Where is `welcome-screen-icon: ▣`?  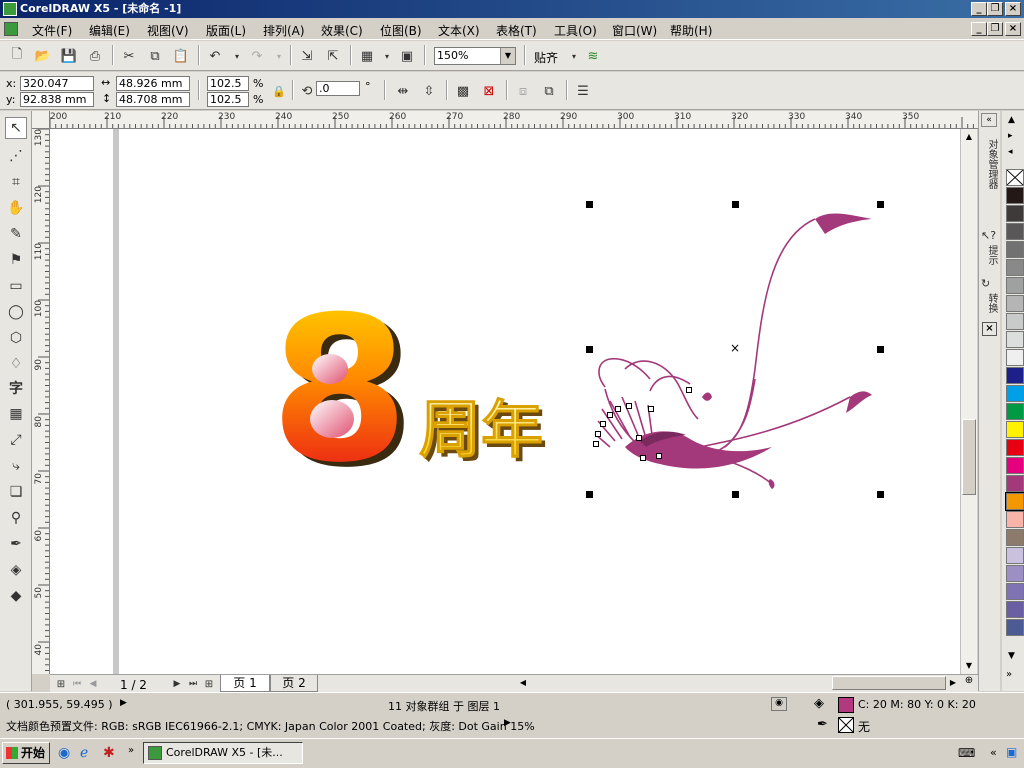
welcome-screen-icon: ▣ is located at coordinates (407, 56).